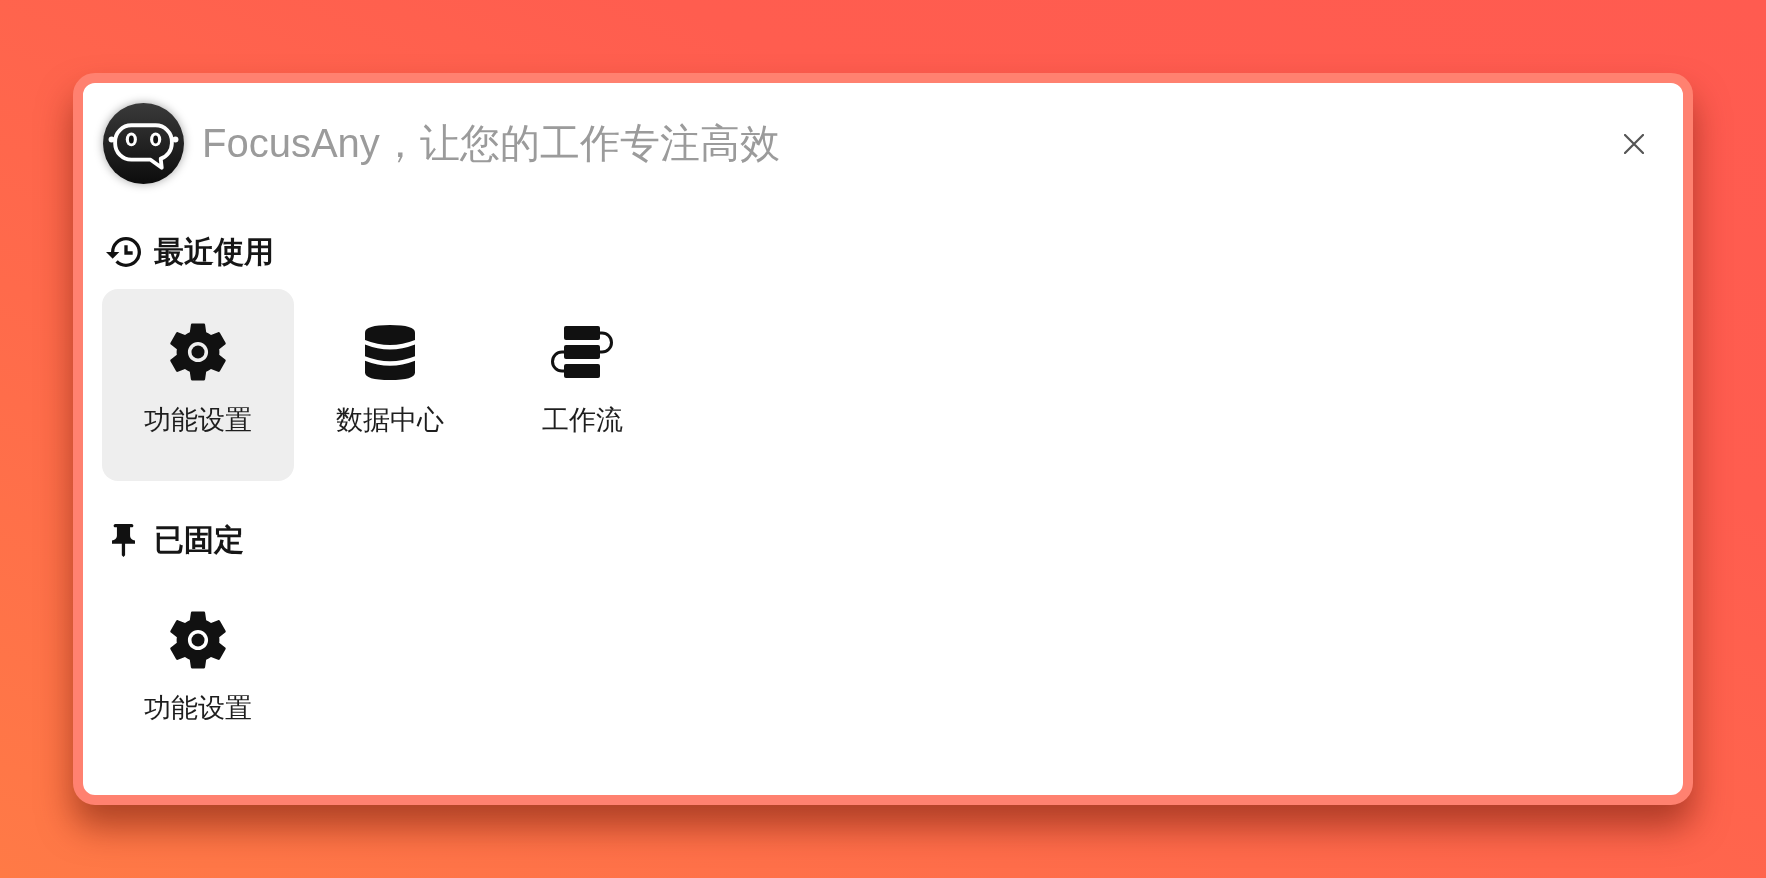 Image resolution: width=1766 pixels, height=878 pixels. I want to click on database-icon, so click(390, 352).